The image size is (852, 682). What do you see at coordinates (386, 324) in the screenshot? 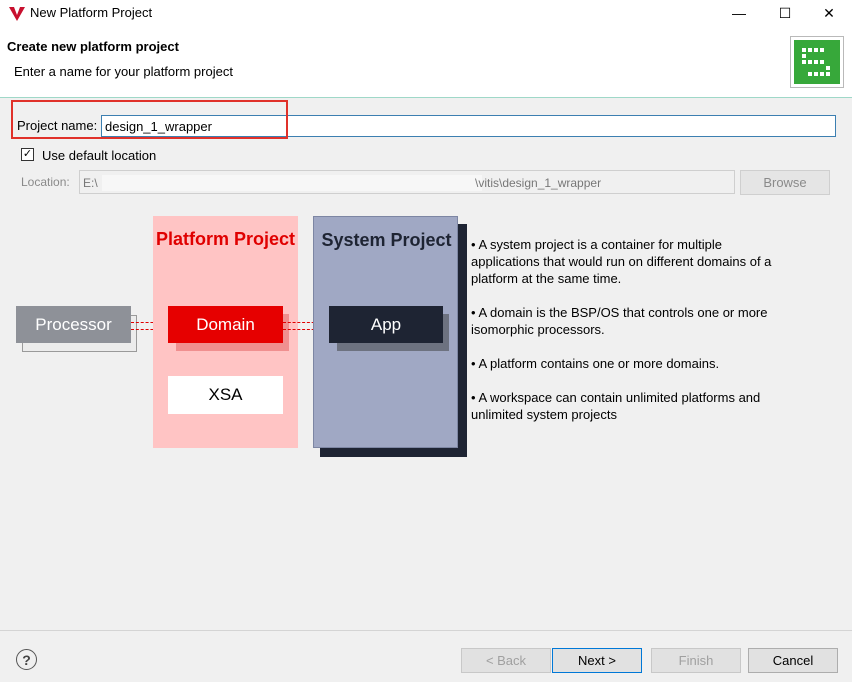
I see `app-box: App` at bounding box center [386, 324].